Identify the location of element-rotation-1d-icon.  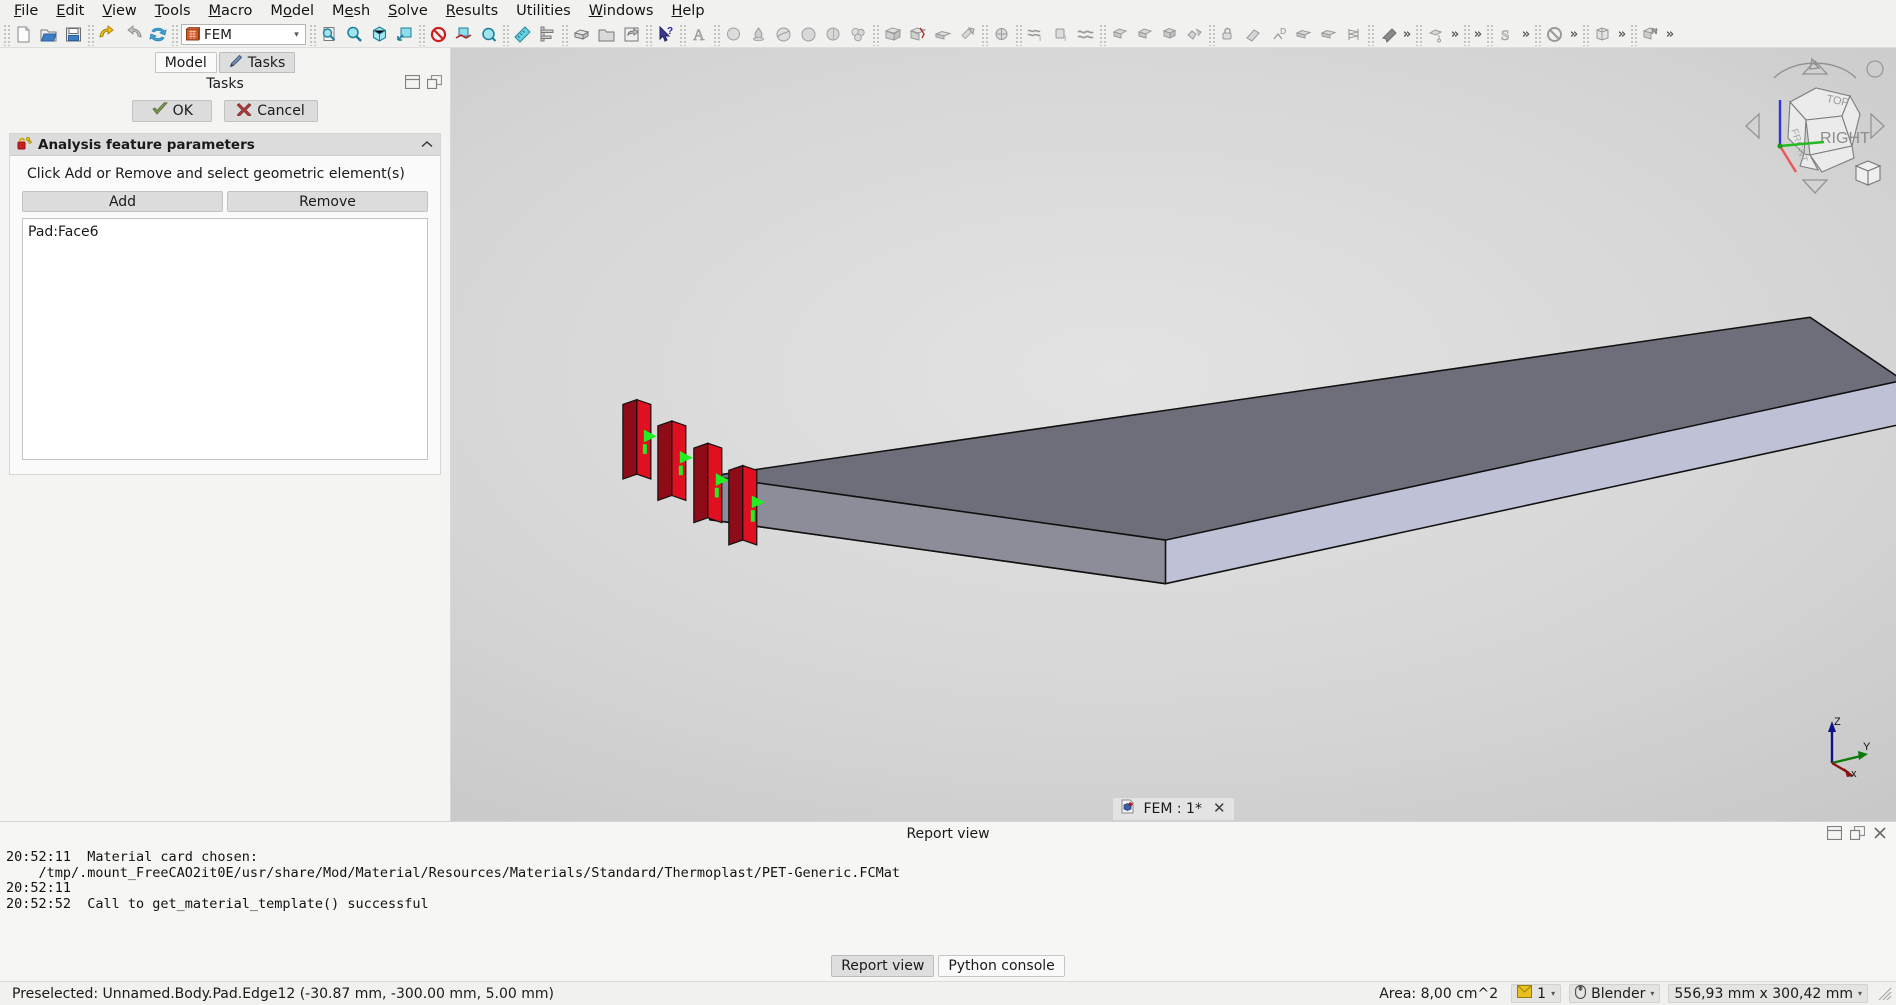
(967, 35).